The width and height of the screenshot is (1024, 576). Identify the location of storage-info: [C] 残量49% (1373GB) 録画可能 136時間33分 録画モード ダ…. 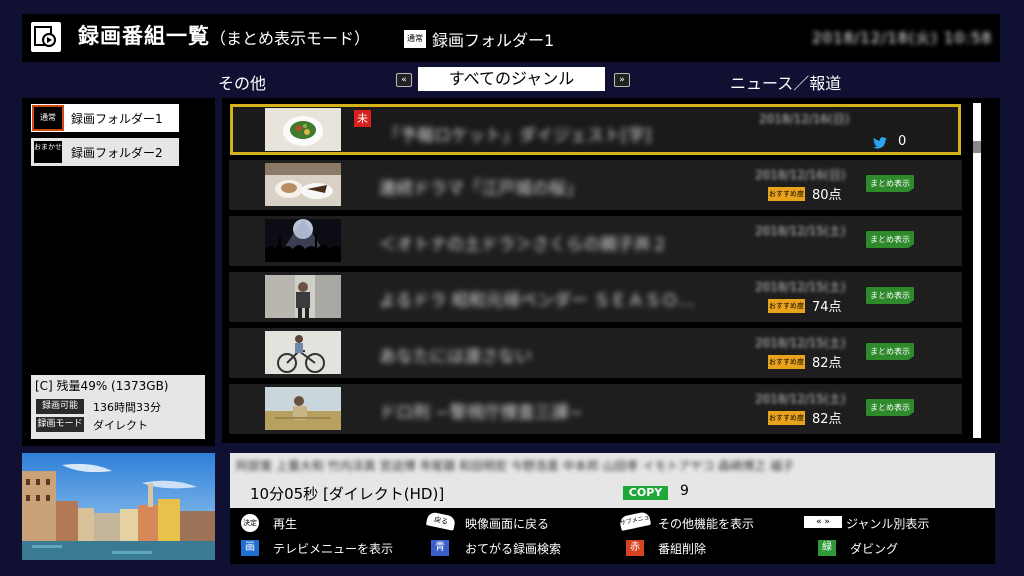
(118, 407).